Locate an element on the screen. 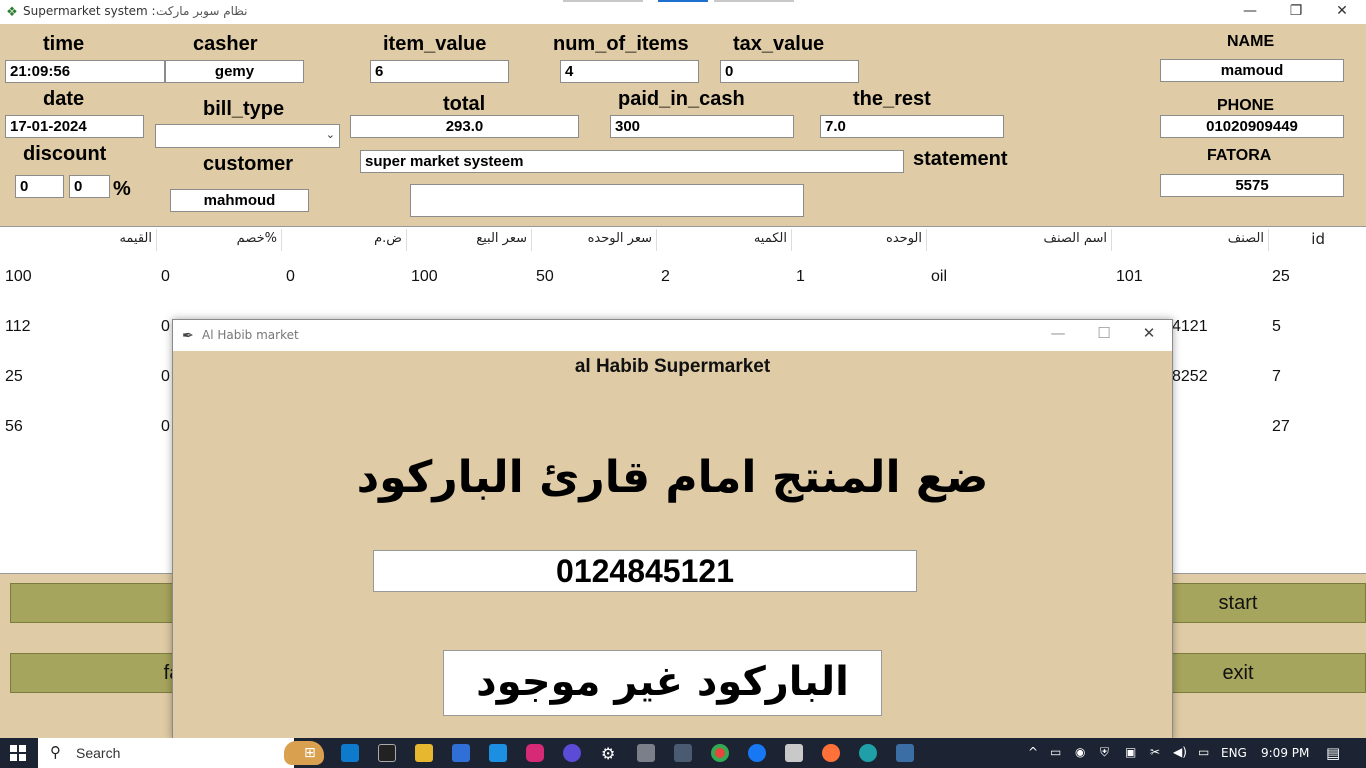 The height and width of the screenshot is (768, 1366). app-icon: ❖ is located at coordinates (12, 11).